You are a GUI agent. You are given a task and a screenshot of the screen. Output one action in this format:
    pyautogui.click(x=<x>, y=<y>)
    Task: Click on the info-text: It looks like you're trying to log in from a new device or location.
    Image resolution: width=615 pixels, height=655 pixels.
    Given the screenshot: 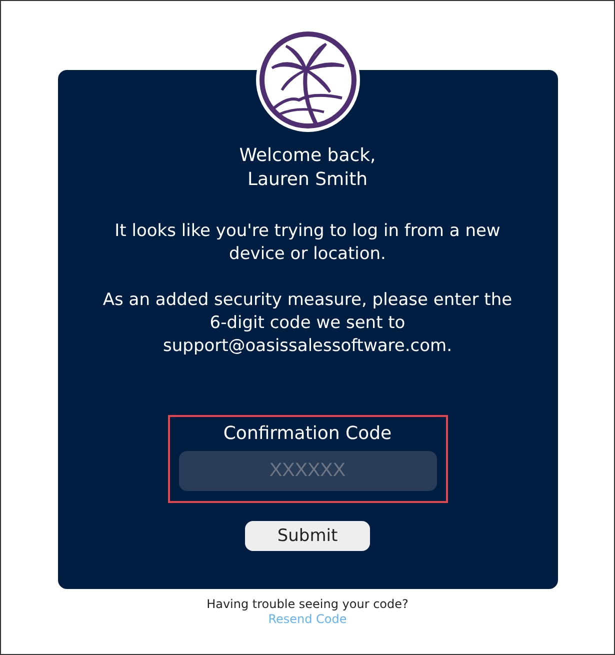 What is the action you would take?
    pyautogui.click(x=308, y=243)
    